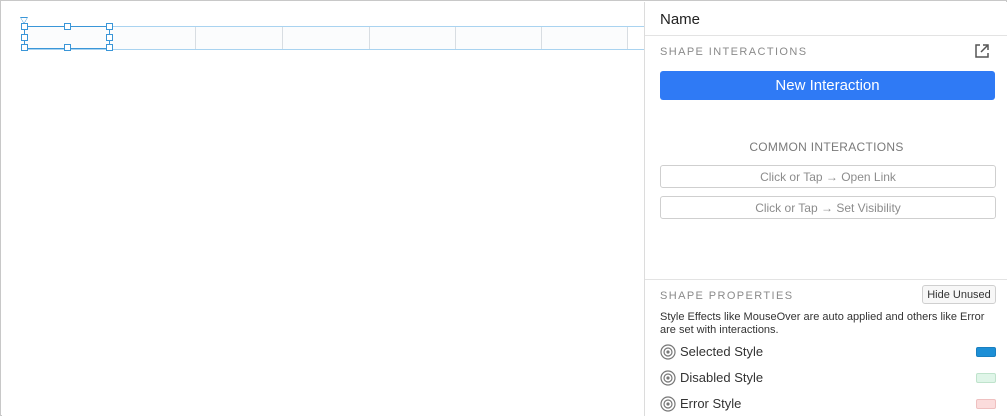 The width and height of the screenshot is (1007, 416). What do you see at coordinates (828, 352) in the screenshot?
I see `selected-style-row: Selected Style` at bounding box center [828, 352].